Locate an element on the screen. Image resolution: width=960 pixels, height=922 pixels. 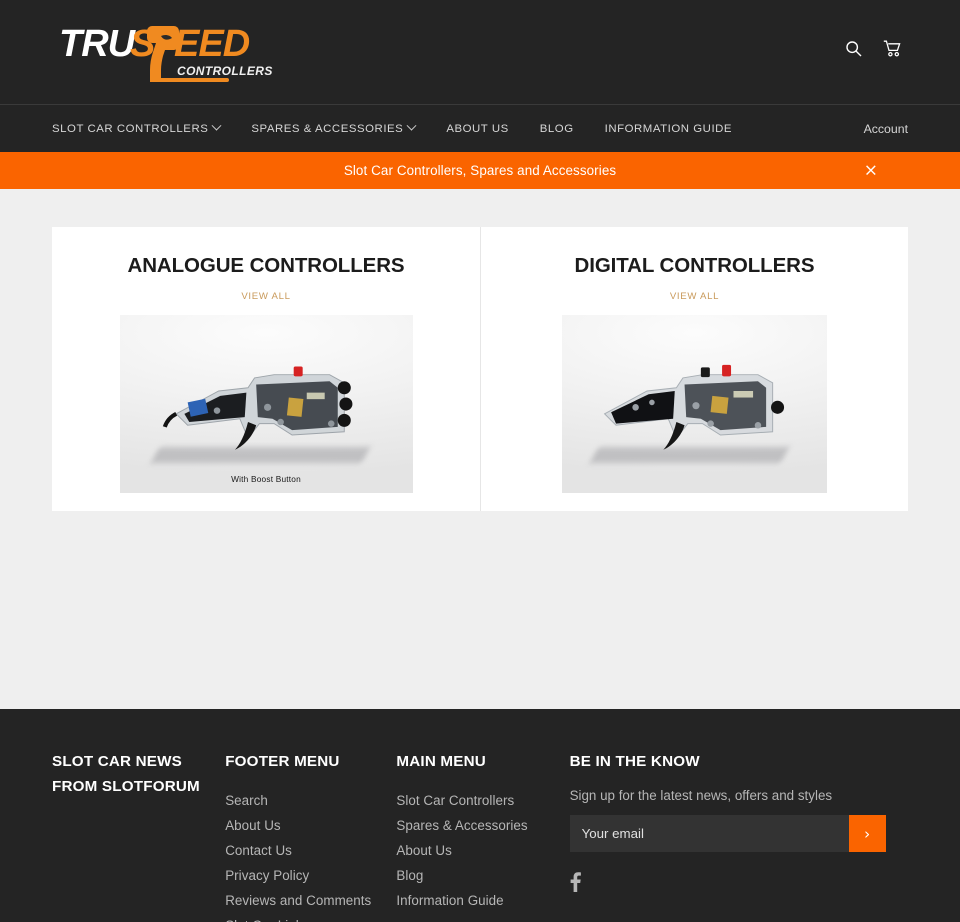
footer-link-slot-car-controllers: Slot Car Controllers is located at coordinates (482, 800).